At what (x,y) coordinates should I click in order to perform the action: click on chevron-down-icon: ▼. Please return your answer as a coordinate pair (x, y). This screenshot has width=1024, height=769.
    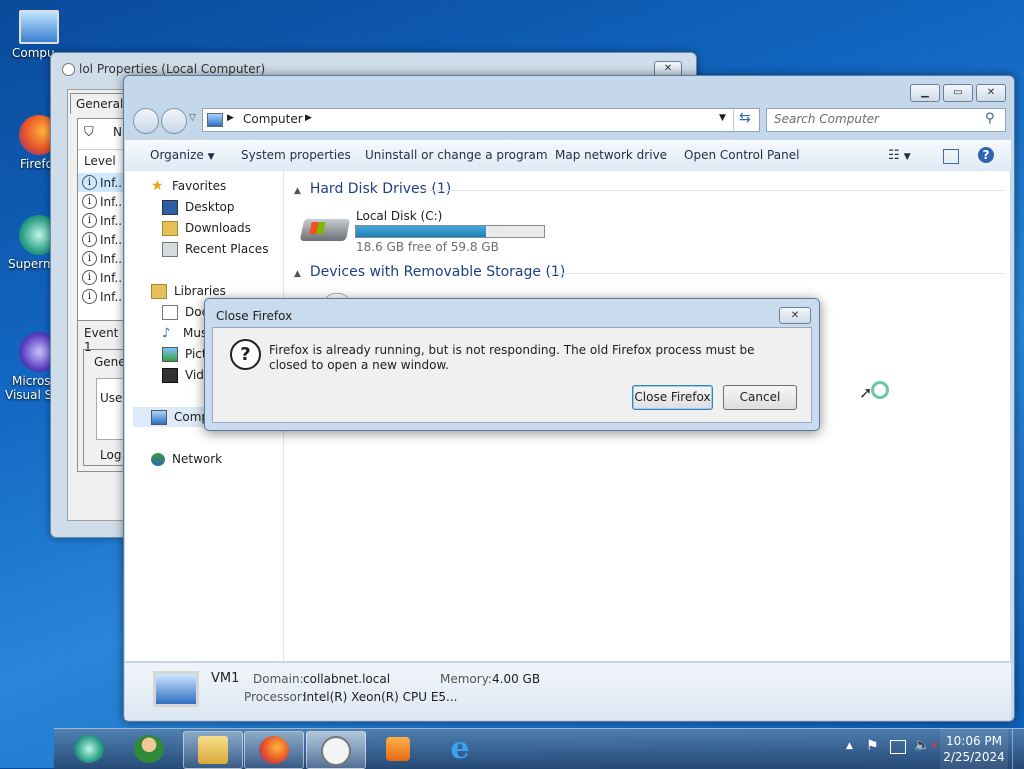
    Looking at the image, I should click on (722, 118).